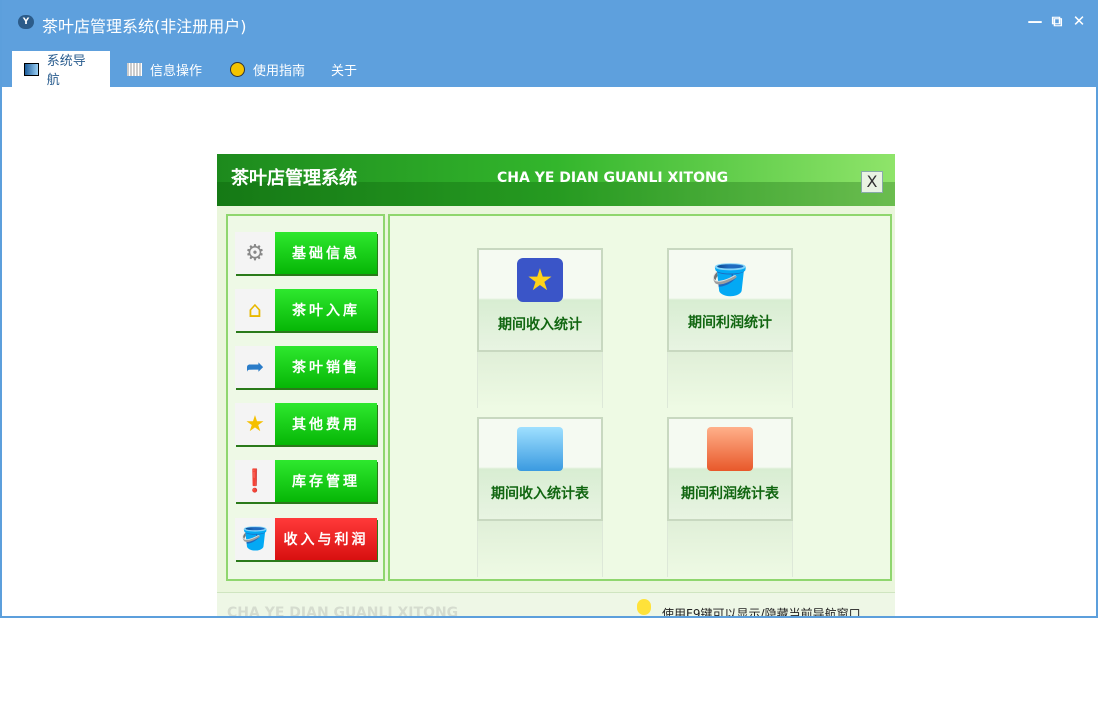 This screenshot has width=1098, height=728. What do you see at coordinates (294, 178) in the screenshot?
I see `panel-title: 茶叶店管理系统` at bounding box center [294, 178].